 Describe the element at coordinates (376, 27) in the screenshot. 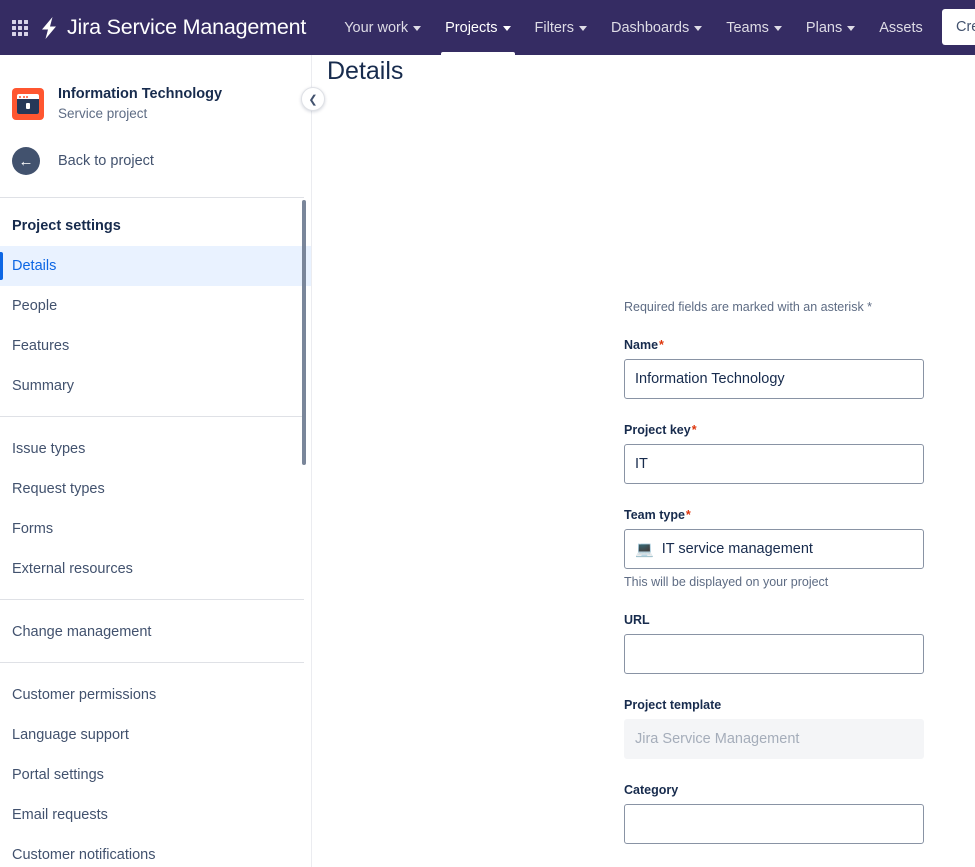

I see `nav-item-label: Your work` at that location.